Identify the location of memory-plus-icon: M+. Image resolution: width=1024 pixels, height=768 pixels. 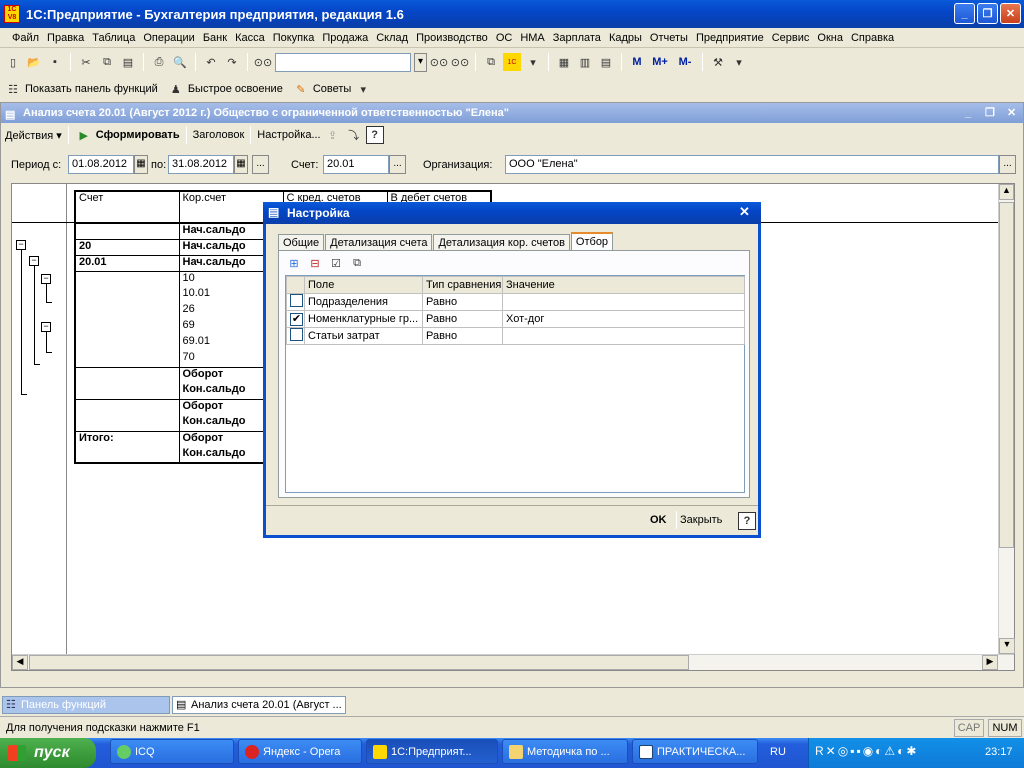
(660, 62).